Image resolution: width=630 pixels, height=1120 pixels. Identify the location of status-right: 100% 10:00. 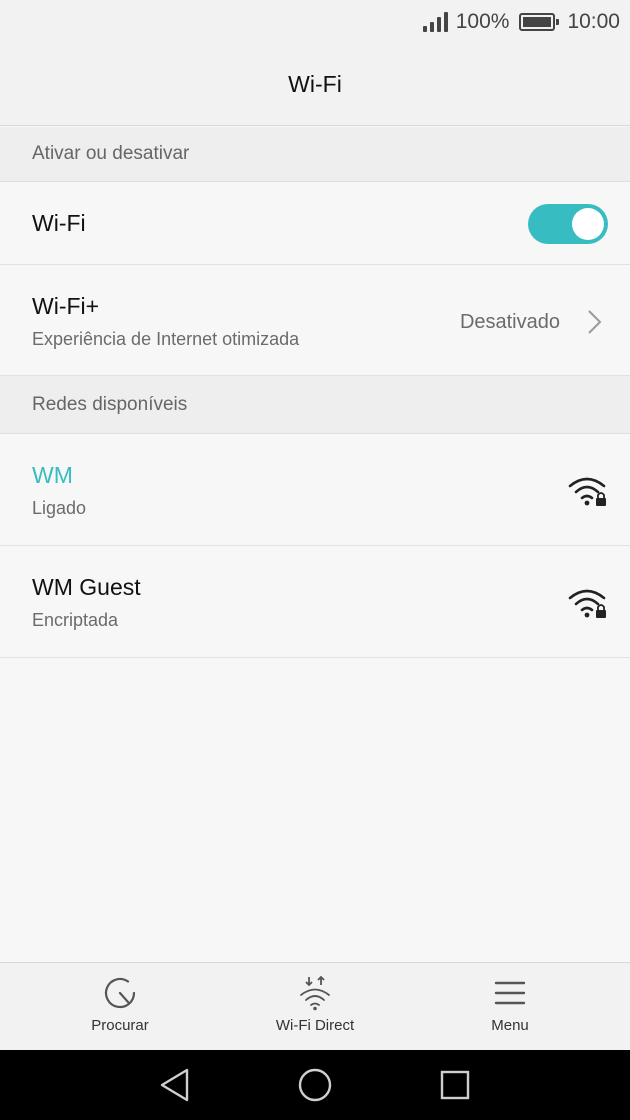
(521, 22).